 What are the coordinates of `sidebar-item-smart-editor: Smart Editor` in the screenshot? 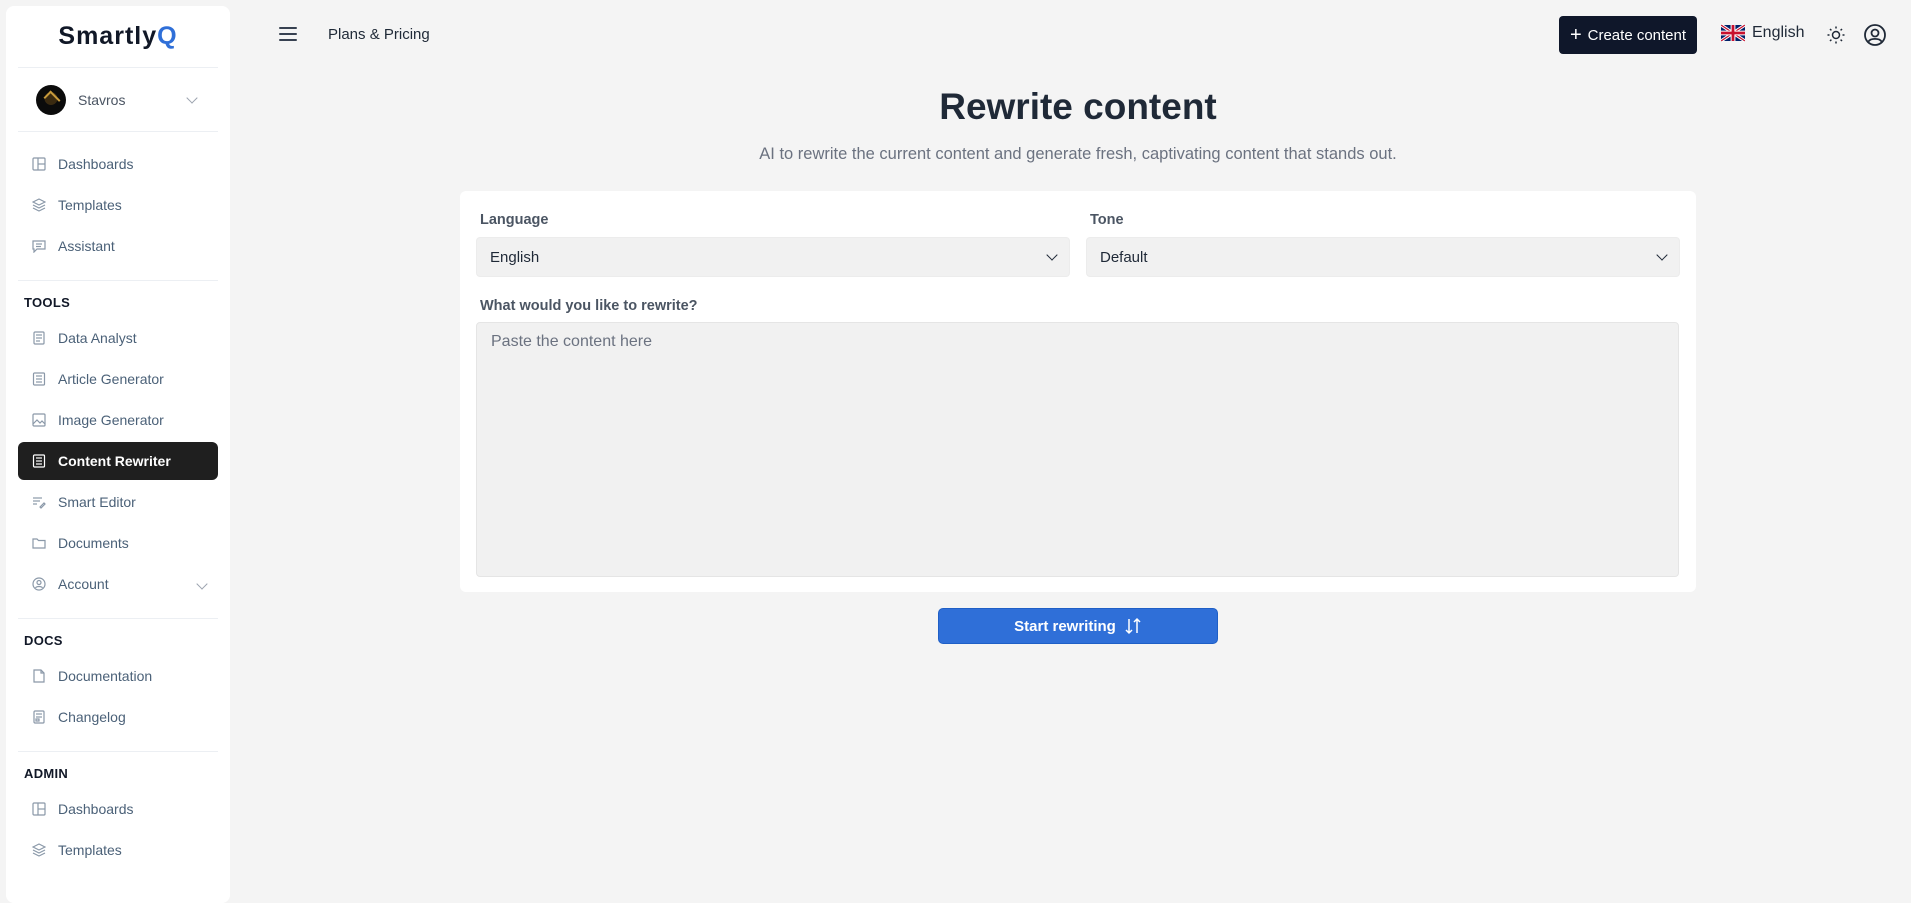 It's located at (118, 502).